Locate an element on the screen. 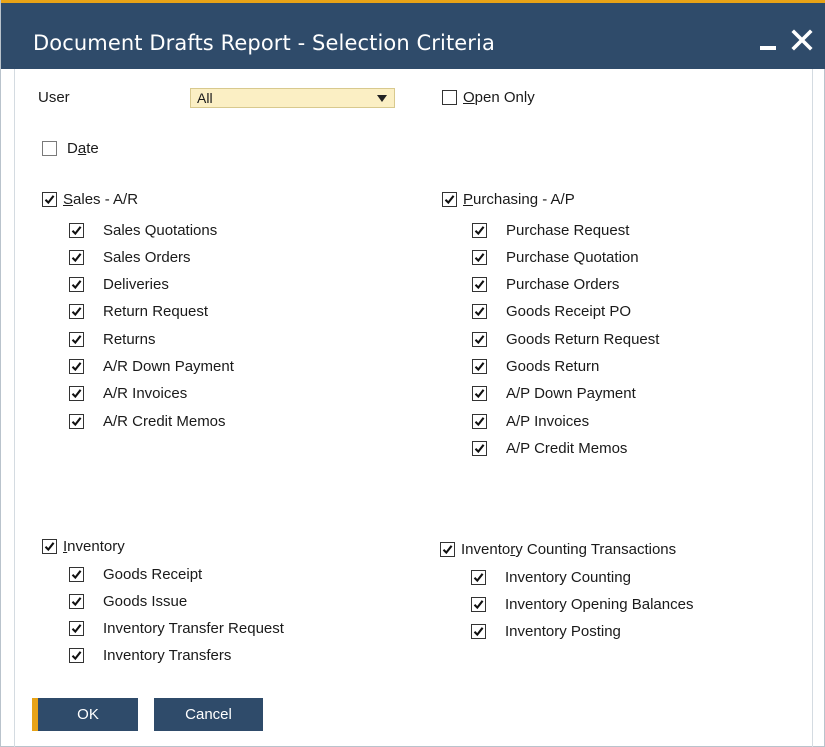 The image size is (825, 747). sales-a-r-checkbox: Sales - A/R is located at coordinates (90, 199).